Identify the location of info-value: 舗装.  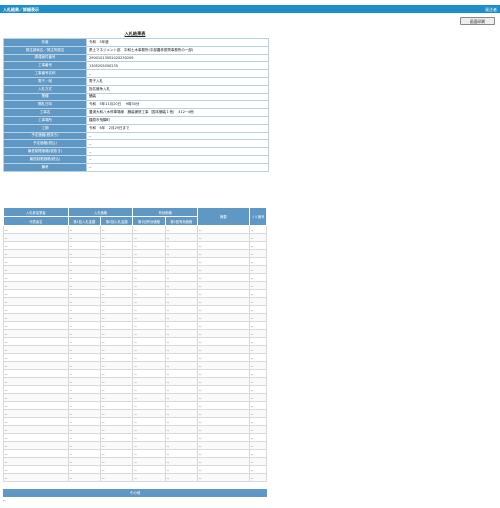
(177, 97).